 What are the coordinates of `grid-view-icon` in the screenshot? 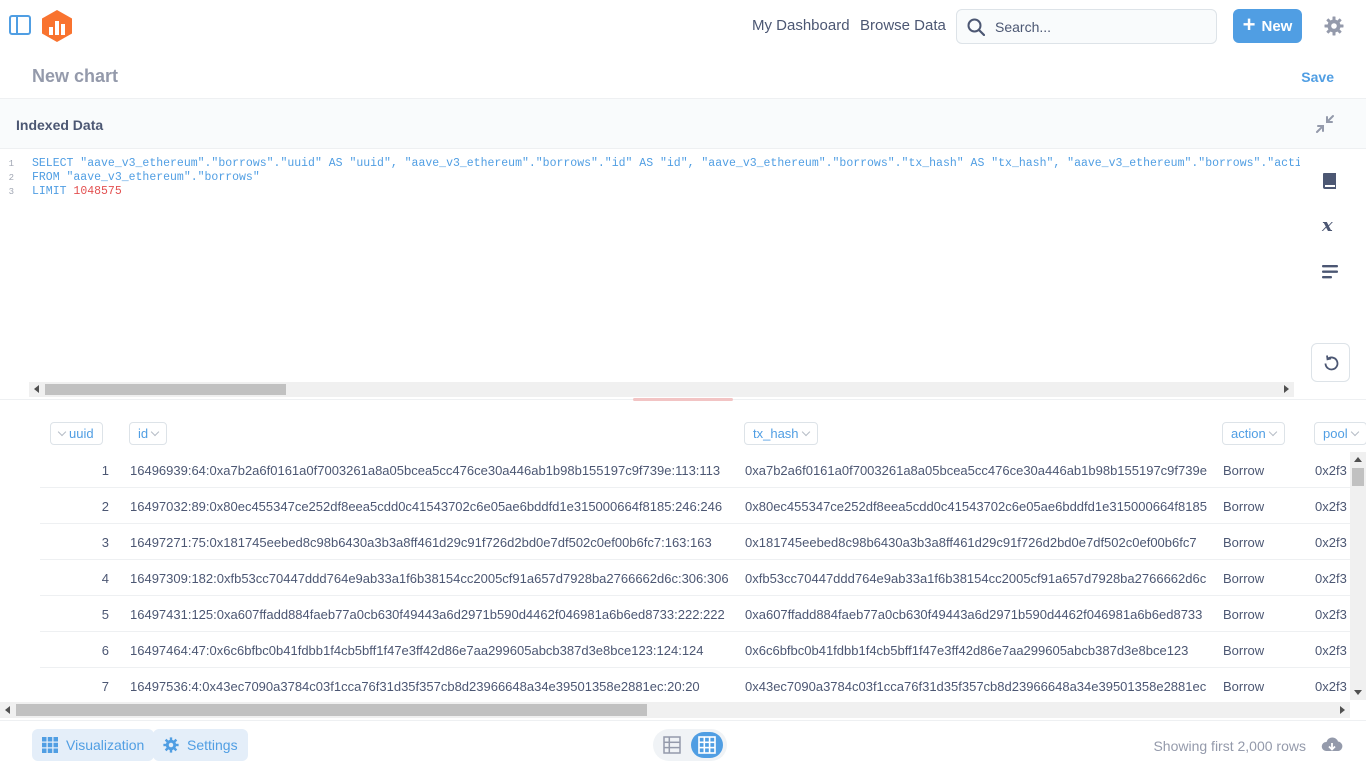 It's located at (707, 745).